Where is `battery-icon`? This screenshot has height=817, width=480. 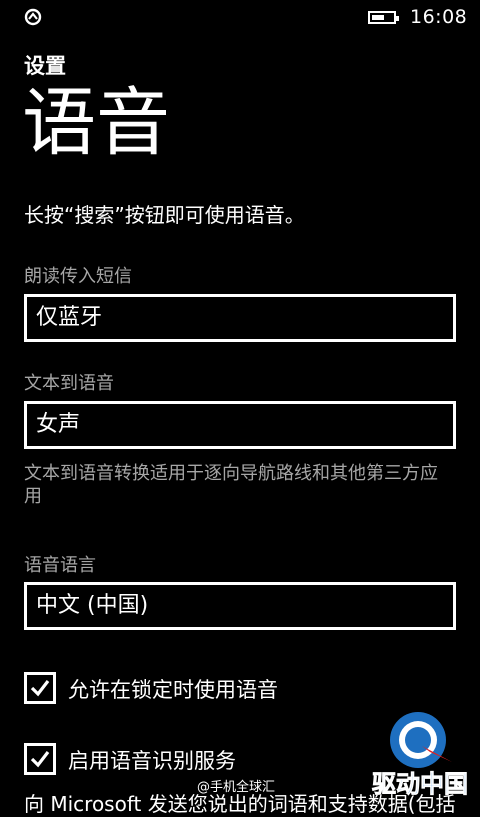 battery-icon is located at coordinates (383, 17).